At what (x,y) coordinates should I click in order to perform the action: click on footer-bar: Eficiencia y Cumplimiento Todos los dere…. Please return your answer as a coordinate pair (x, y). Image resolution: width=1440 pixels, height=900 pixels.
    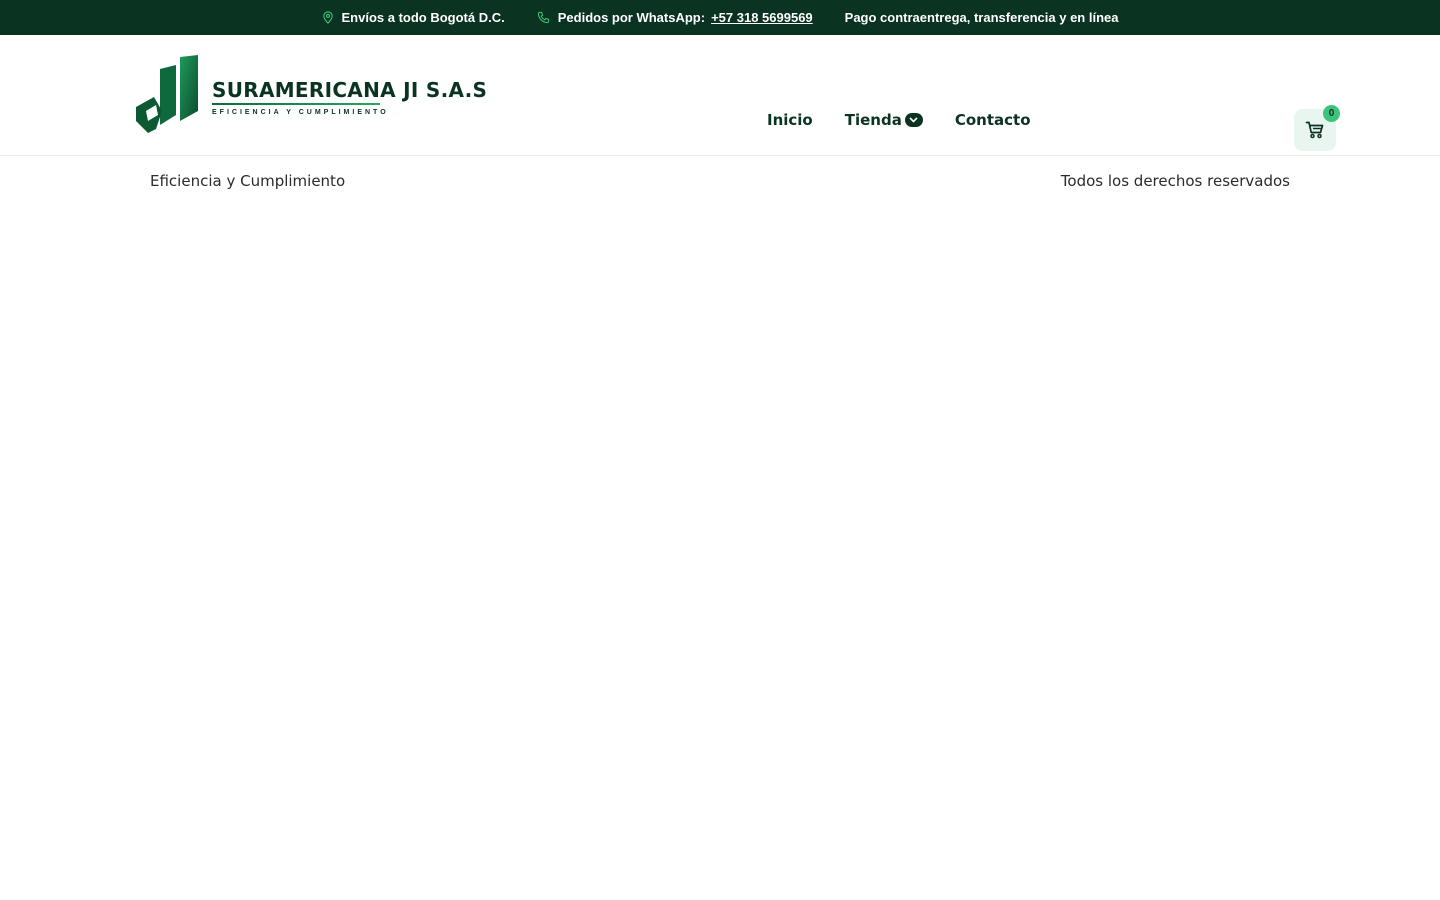
    Looking at the image, I should click on (720, 181).